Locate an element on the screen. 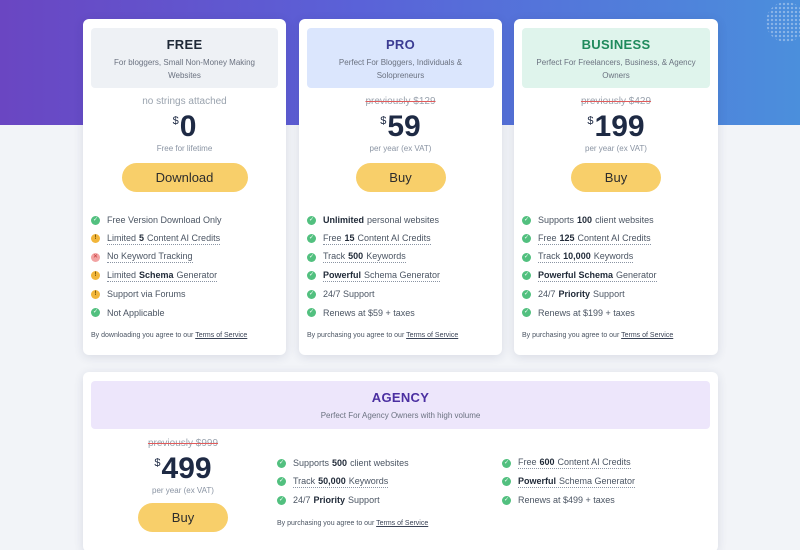 Image resolution: width=800 pixels, height=550 pixels. feature-item: ✓ Track 50,000 Keywords is located at coordinates (387, 482).